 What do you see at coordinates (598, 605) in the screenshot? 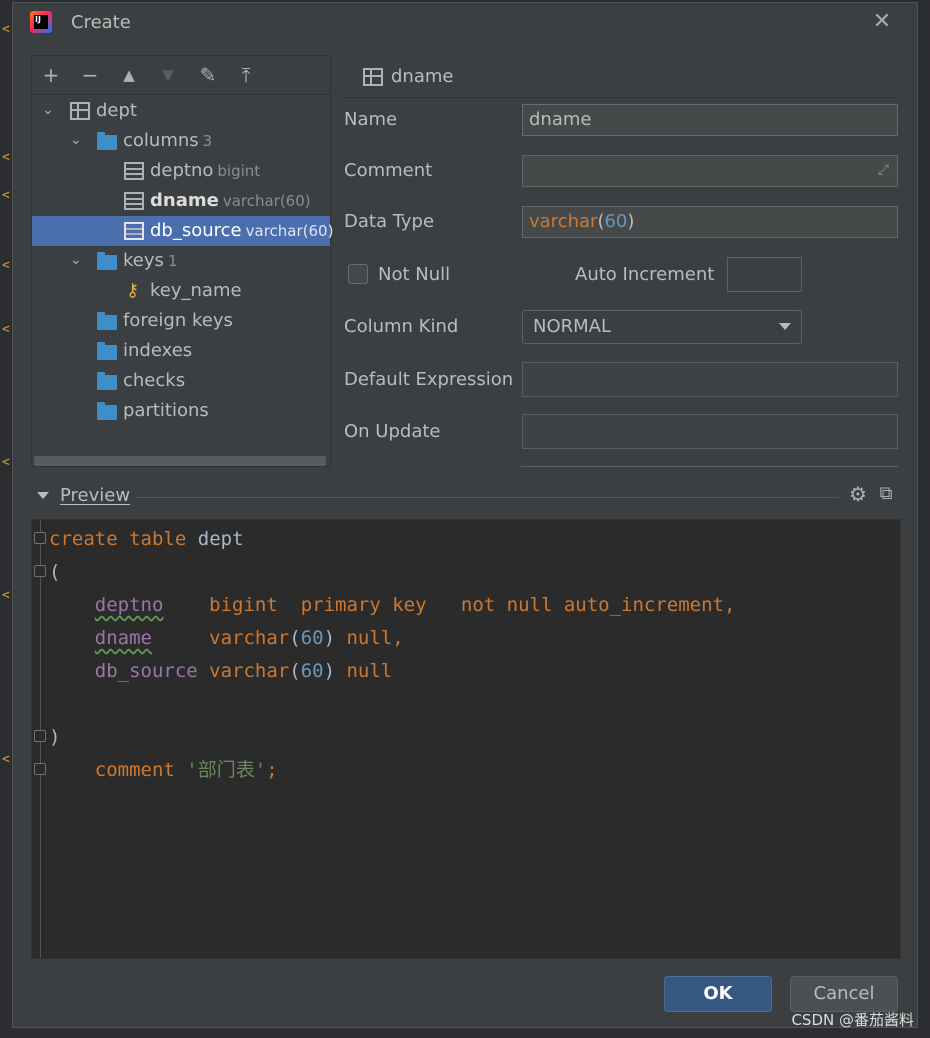
I see `sql-keyword: not null auto_increment,` at bounding box center [598, 605].